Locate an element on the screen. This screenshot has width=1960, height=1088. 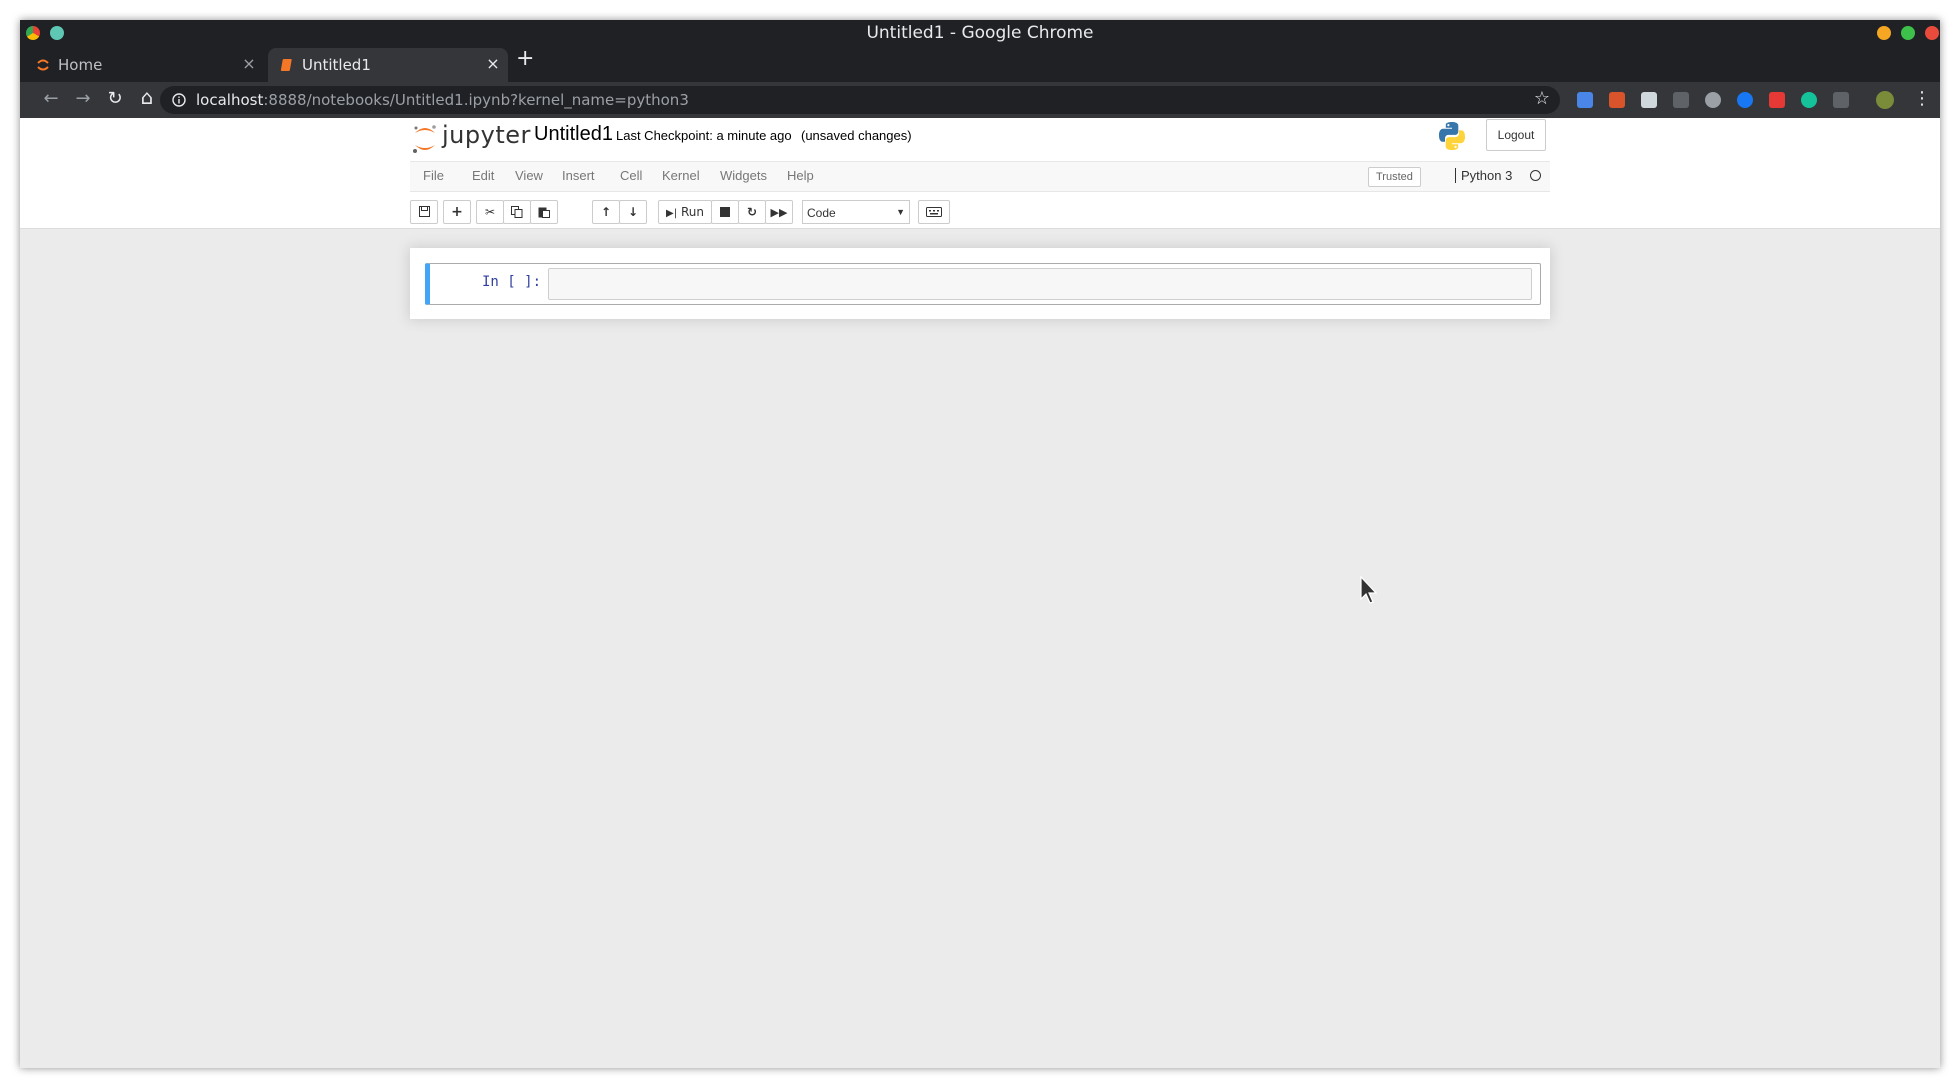
cell-type-select: Code ▼ is located at coordinates (856, 212).